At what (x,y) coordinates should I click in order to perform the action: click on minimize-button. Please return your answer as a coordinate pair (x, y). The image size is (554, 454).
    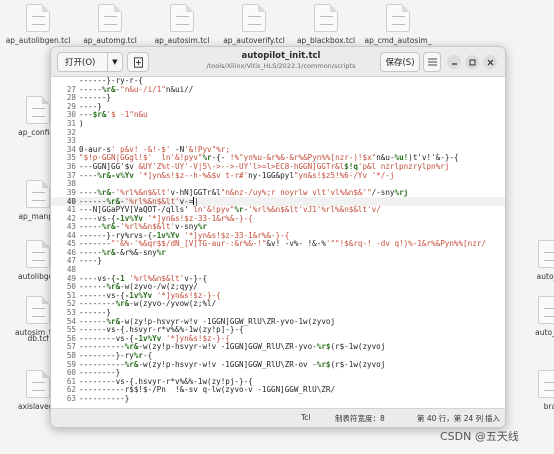
    Looking at the image, I should click on (454, 62).